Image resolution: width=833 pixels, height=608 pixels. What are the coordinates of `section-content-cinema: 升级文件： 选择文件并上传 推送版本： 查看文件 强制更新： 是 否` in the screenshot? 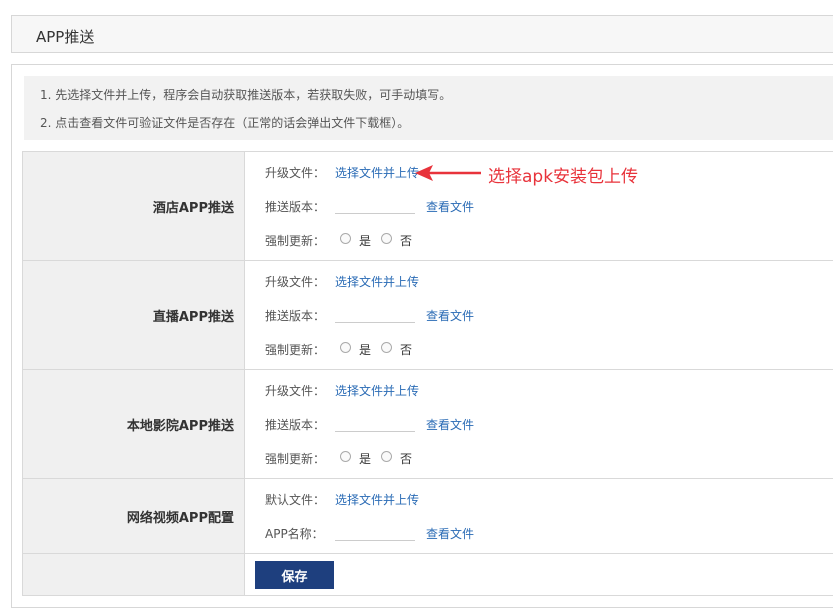 It's located at (538, 424).